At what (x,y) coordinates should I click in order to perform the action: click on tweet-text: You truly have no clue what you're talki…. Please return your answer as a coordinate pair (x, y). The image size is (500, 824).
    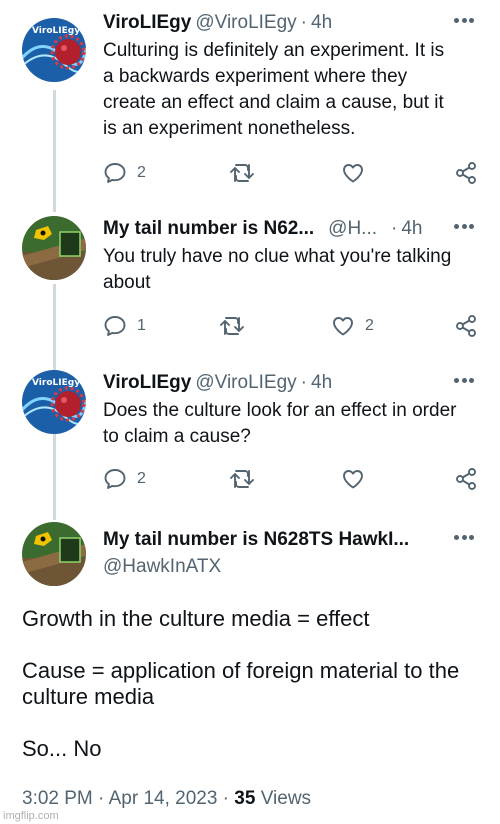
    Looking at the image, I should click on (292, 270).